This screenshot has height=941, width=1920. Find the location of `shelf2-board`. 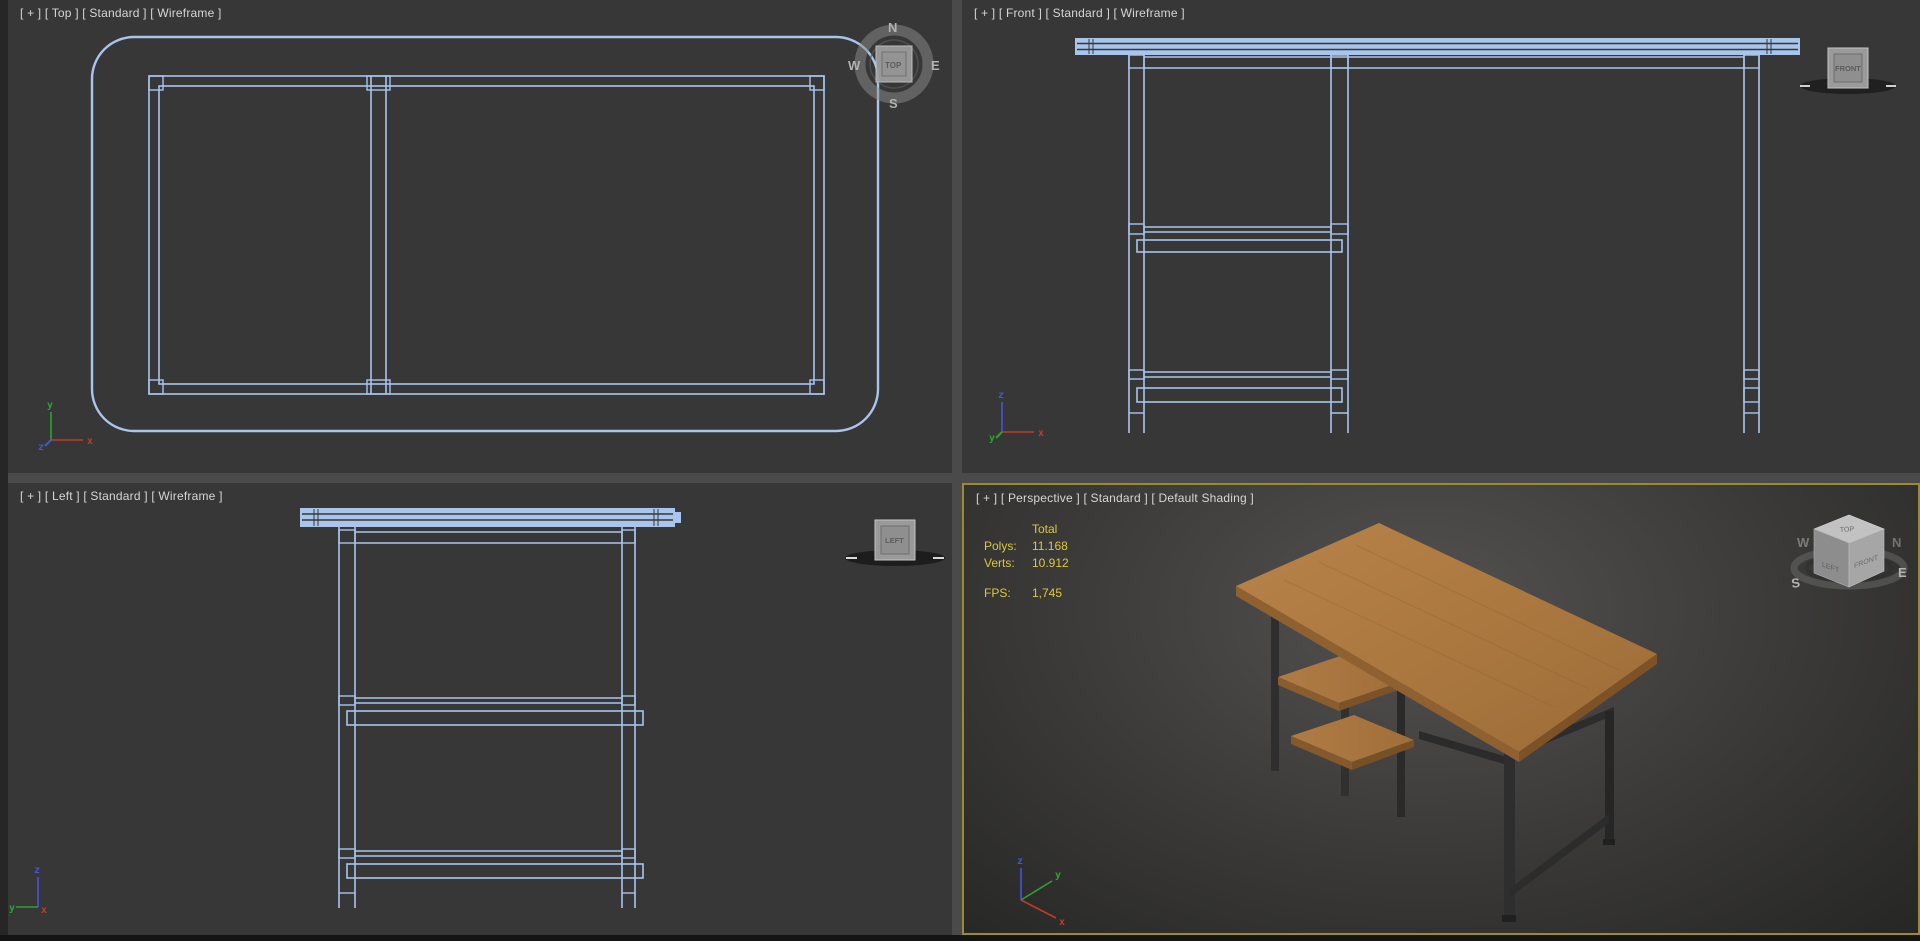

shelf2-board is located at coordinates (1352, 742).